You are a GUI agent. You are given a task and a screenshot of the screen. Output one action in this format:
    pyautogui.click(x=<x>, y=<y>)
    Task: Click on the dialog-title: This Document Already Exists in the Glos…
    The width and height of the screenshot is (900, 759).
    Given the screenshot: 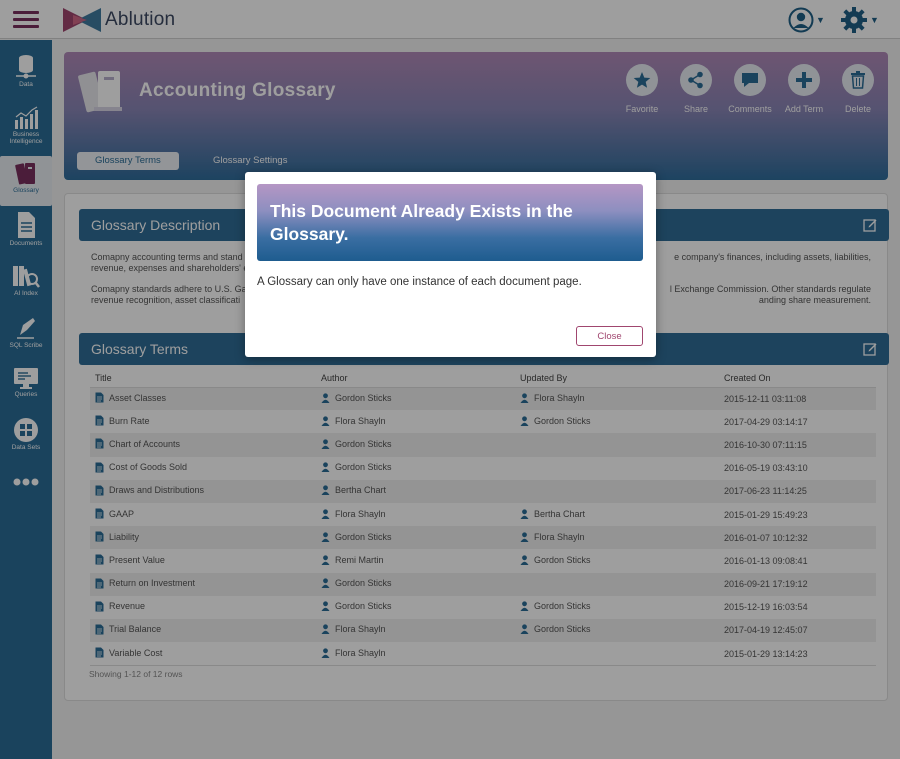 What is the action you would take?
    pyautogui.click(x=421, y=222)
    